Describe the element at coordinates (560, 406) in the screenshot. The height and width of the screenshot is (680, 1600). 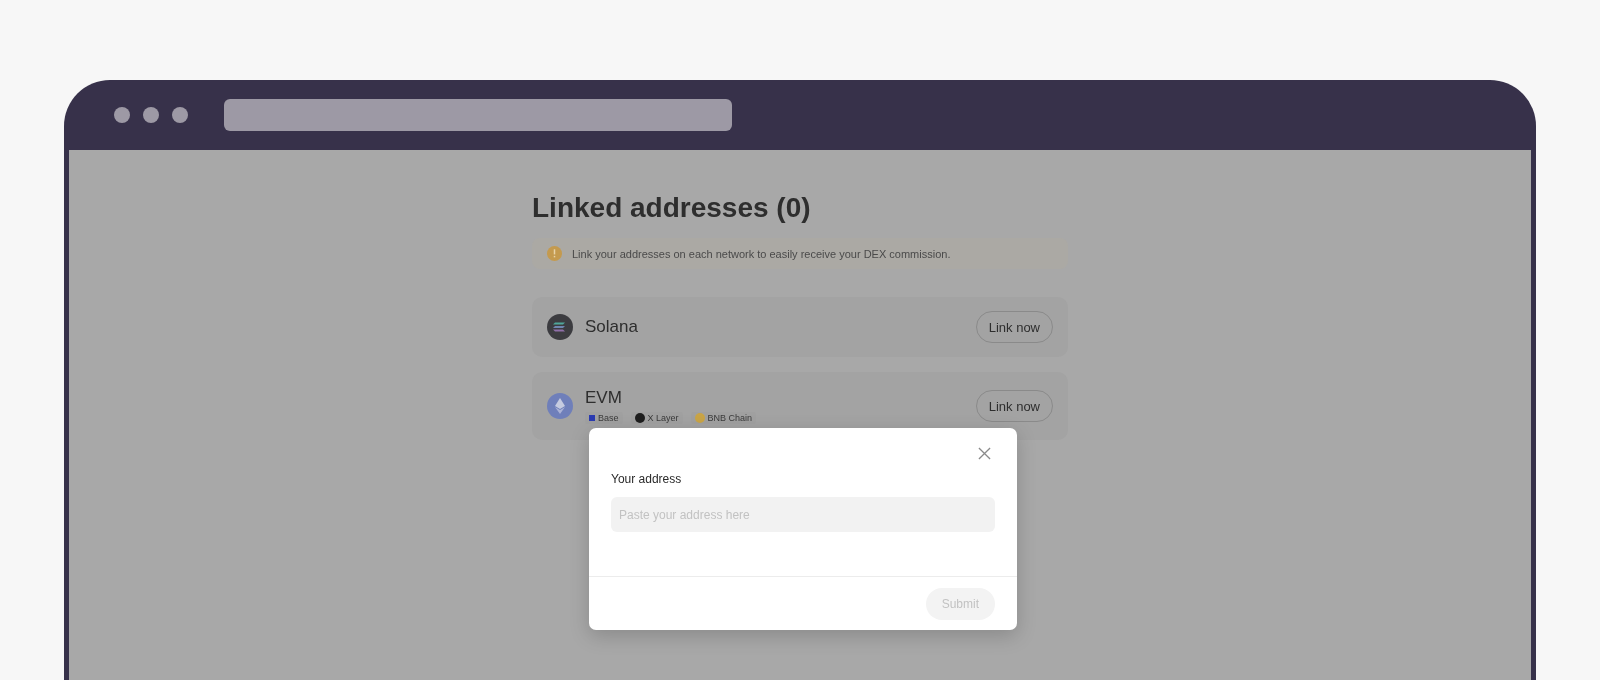
I see `ethereum-logo-icon` at that location.